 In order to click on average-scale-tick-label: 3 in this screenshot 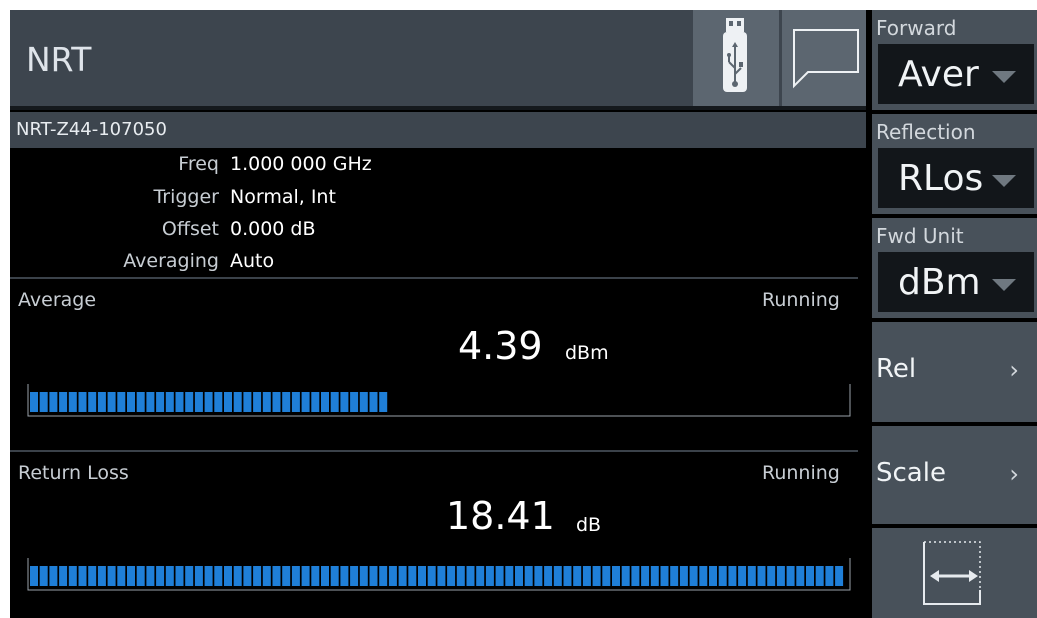, I will do `click(274, 431)`.